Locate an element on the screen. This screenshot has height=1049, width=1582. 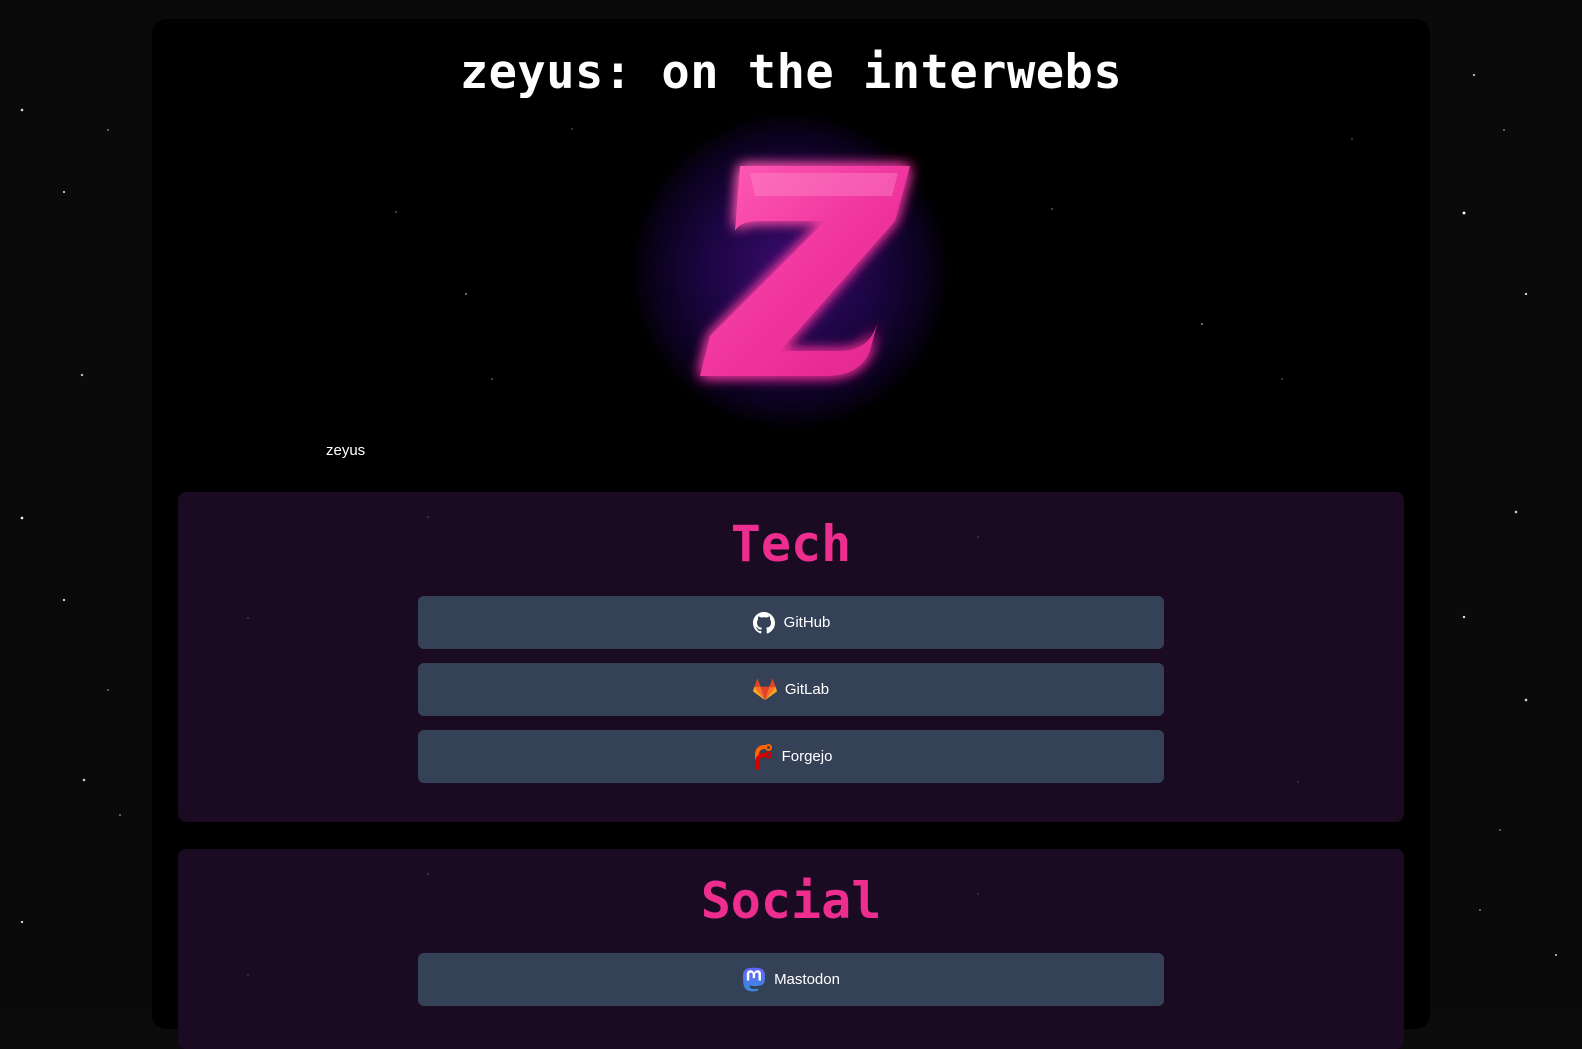
page-title: zeyus: on the interwebs is located at coordinates (791, 72).